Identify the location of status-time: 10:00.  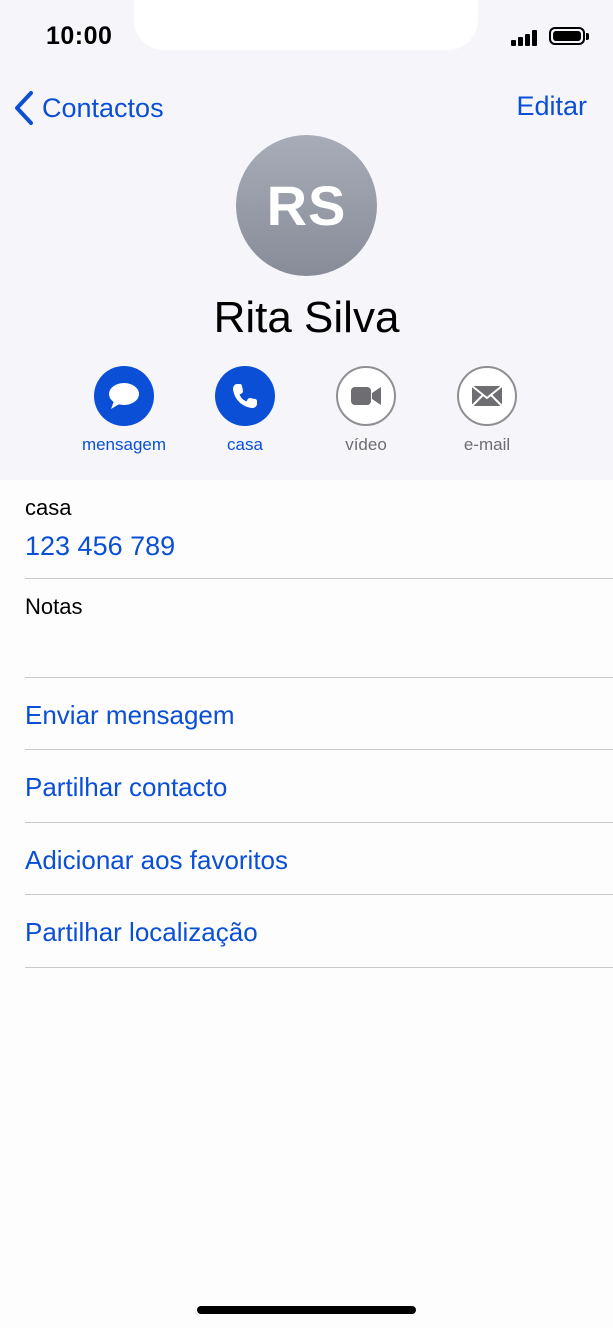
(79, 36).